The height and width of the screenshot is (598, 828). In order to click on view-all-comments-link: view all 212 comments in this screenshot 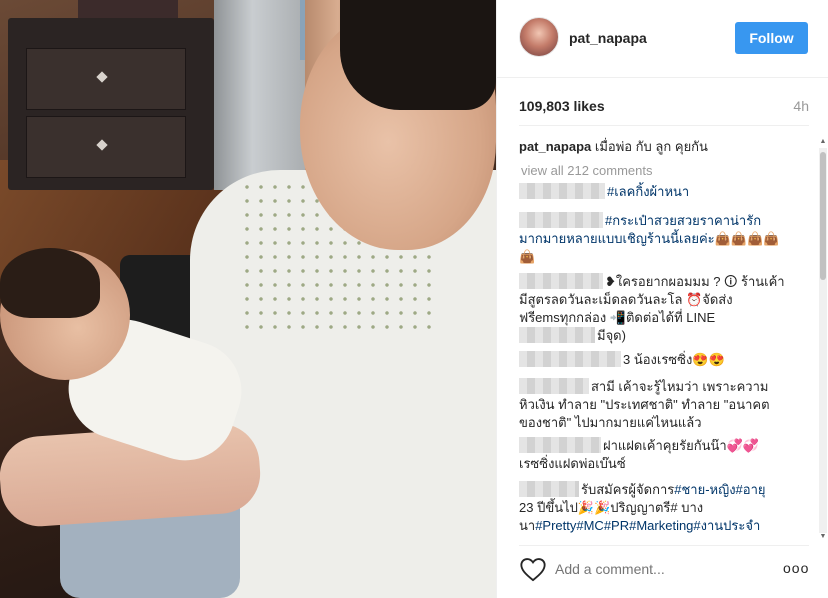, I will do `click(587, 170)`.